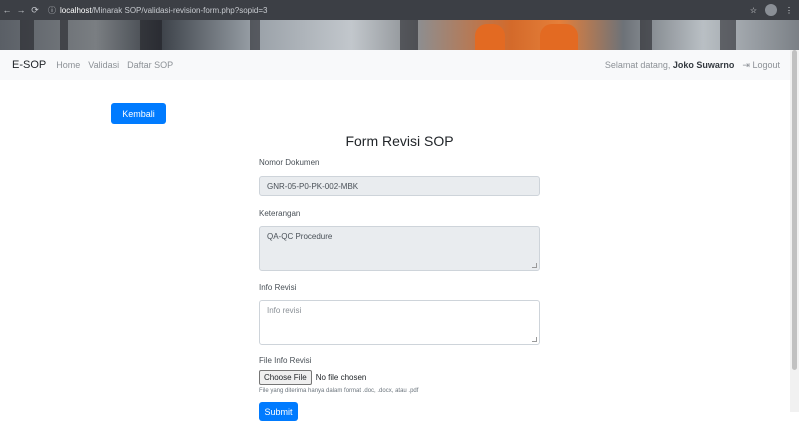  I want to click on logout-link: ⇥ Logout, so click(761, 65).